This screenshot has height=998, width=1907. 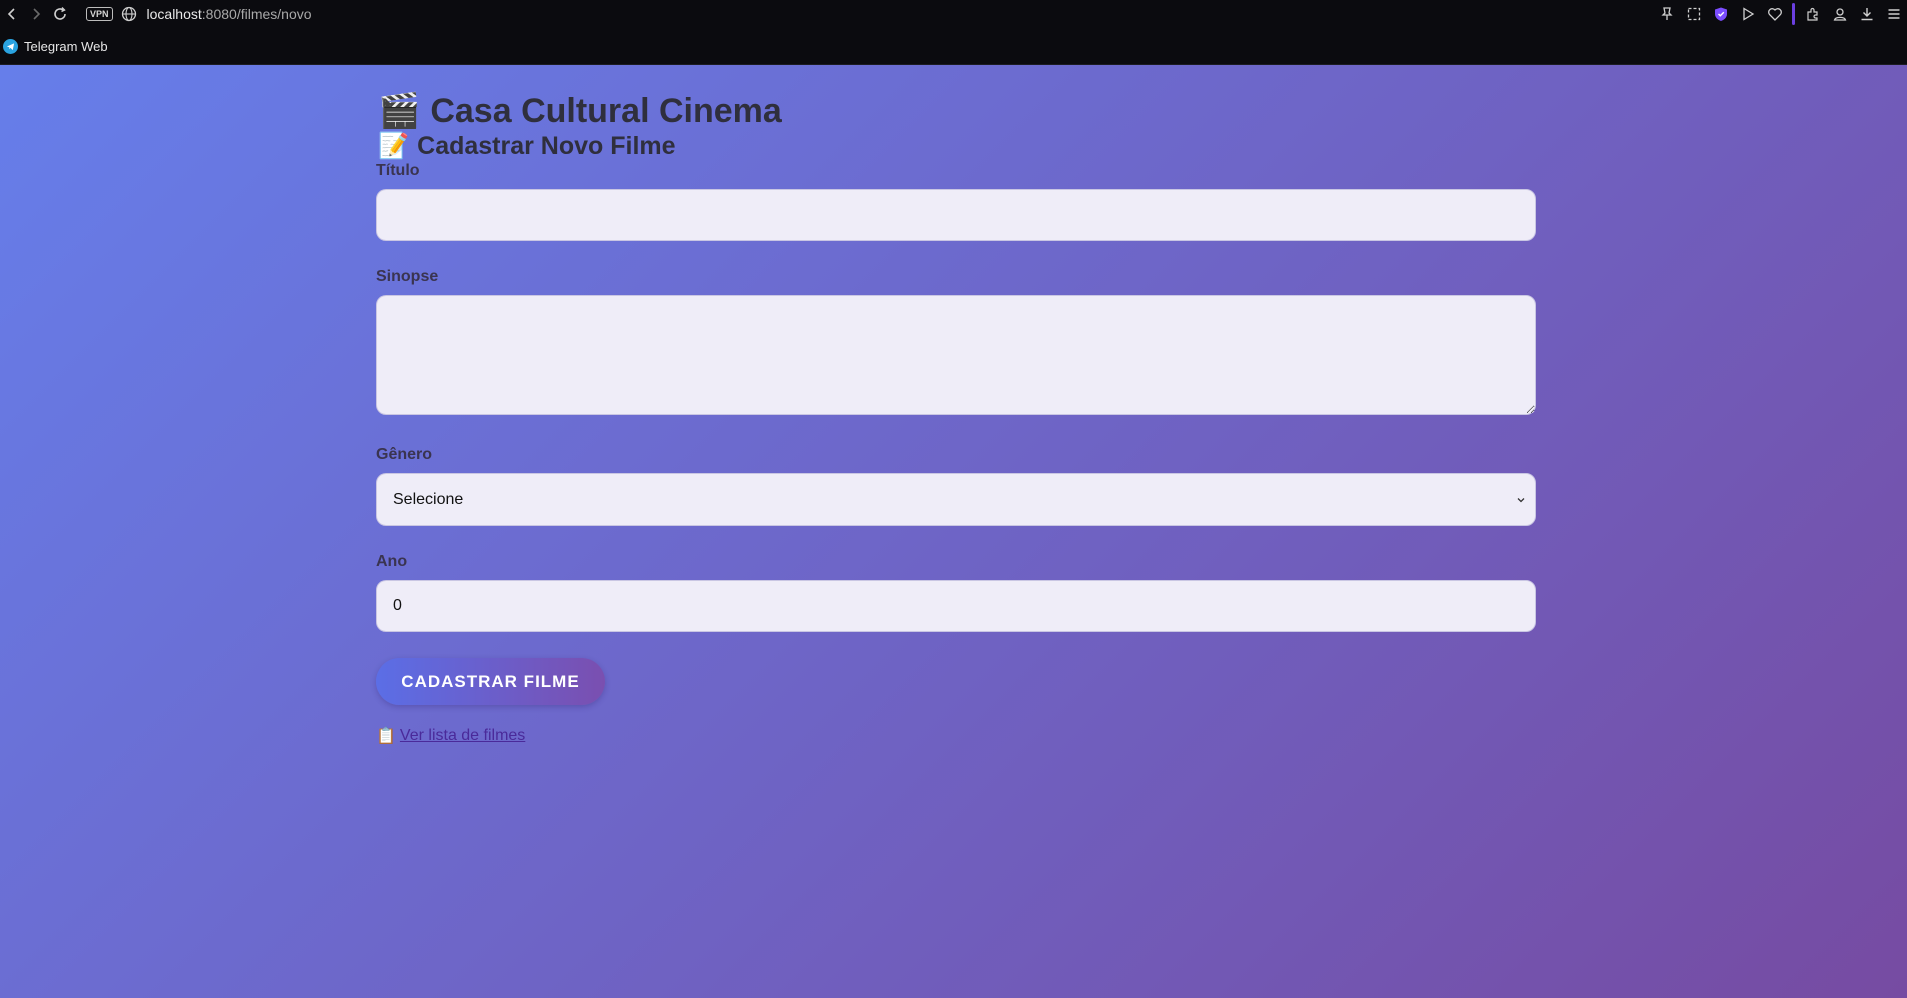 What do you see at coordinates (10, 46) in the screenshot?
I see `telegram-icon` at bounding box center [10, 46].